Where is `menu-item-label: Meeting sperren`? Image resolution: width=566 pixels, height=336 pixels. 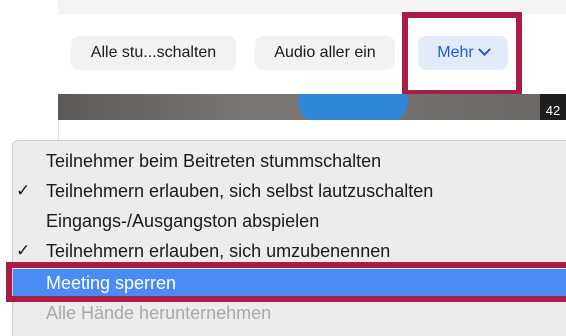
menu-item-label: Meeting sperren is located at coordinates (111, 283).